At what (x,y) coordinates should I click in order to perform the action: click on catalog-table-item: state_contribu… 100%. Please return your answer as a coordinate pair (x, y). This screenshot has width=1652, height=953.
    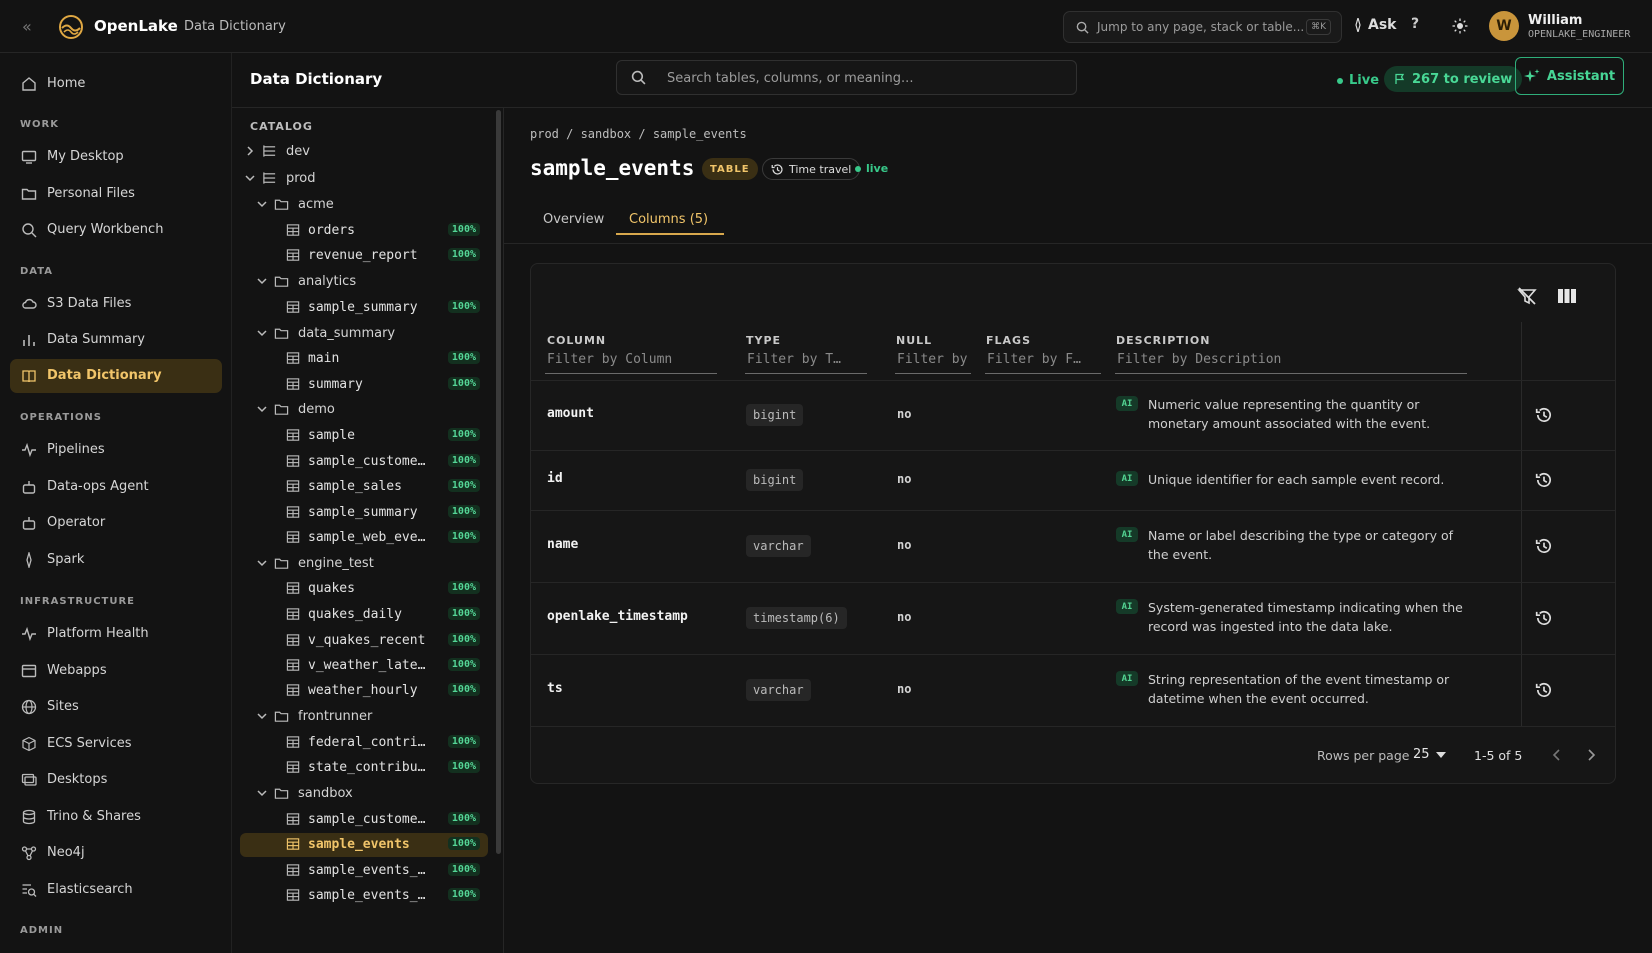
    Looking at the image, I should click on (364, 768).